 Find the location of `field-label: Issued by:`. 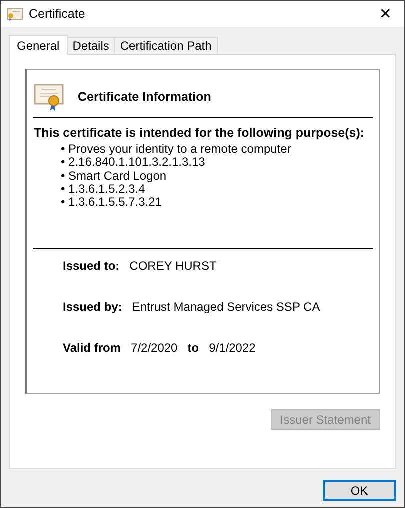

field-label: Issued by: is located at coordinates (92, 307).